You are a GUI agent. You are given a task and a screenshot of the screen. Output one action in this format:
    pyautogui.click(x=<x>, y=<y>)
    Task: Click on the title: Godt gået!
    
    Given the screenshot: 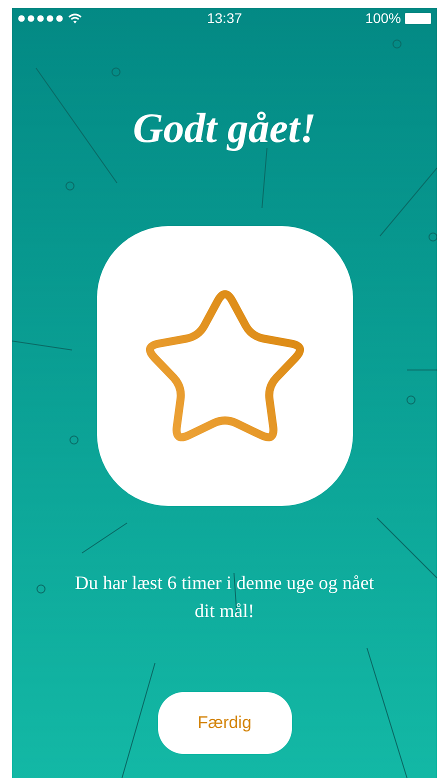 What is the action you would take?
    pyautogui.click(x=224, y=129)
    